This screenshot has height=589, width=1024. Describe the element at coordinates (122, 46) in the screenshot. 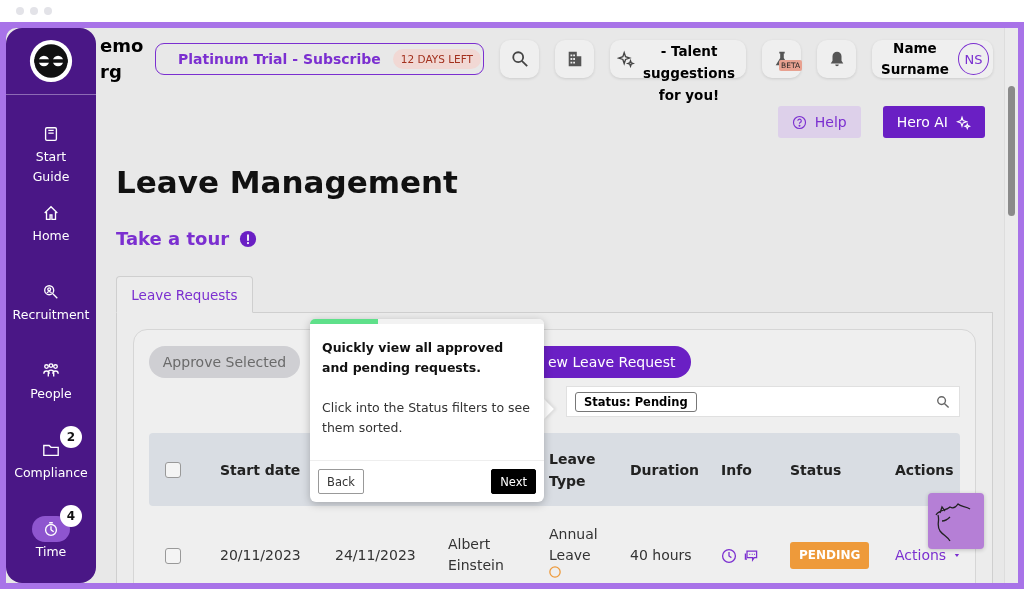

I see `org-name: emo` at that location.